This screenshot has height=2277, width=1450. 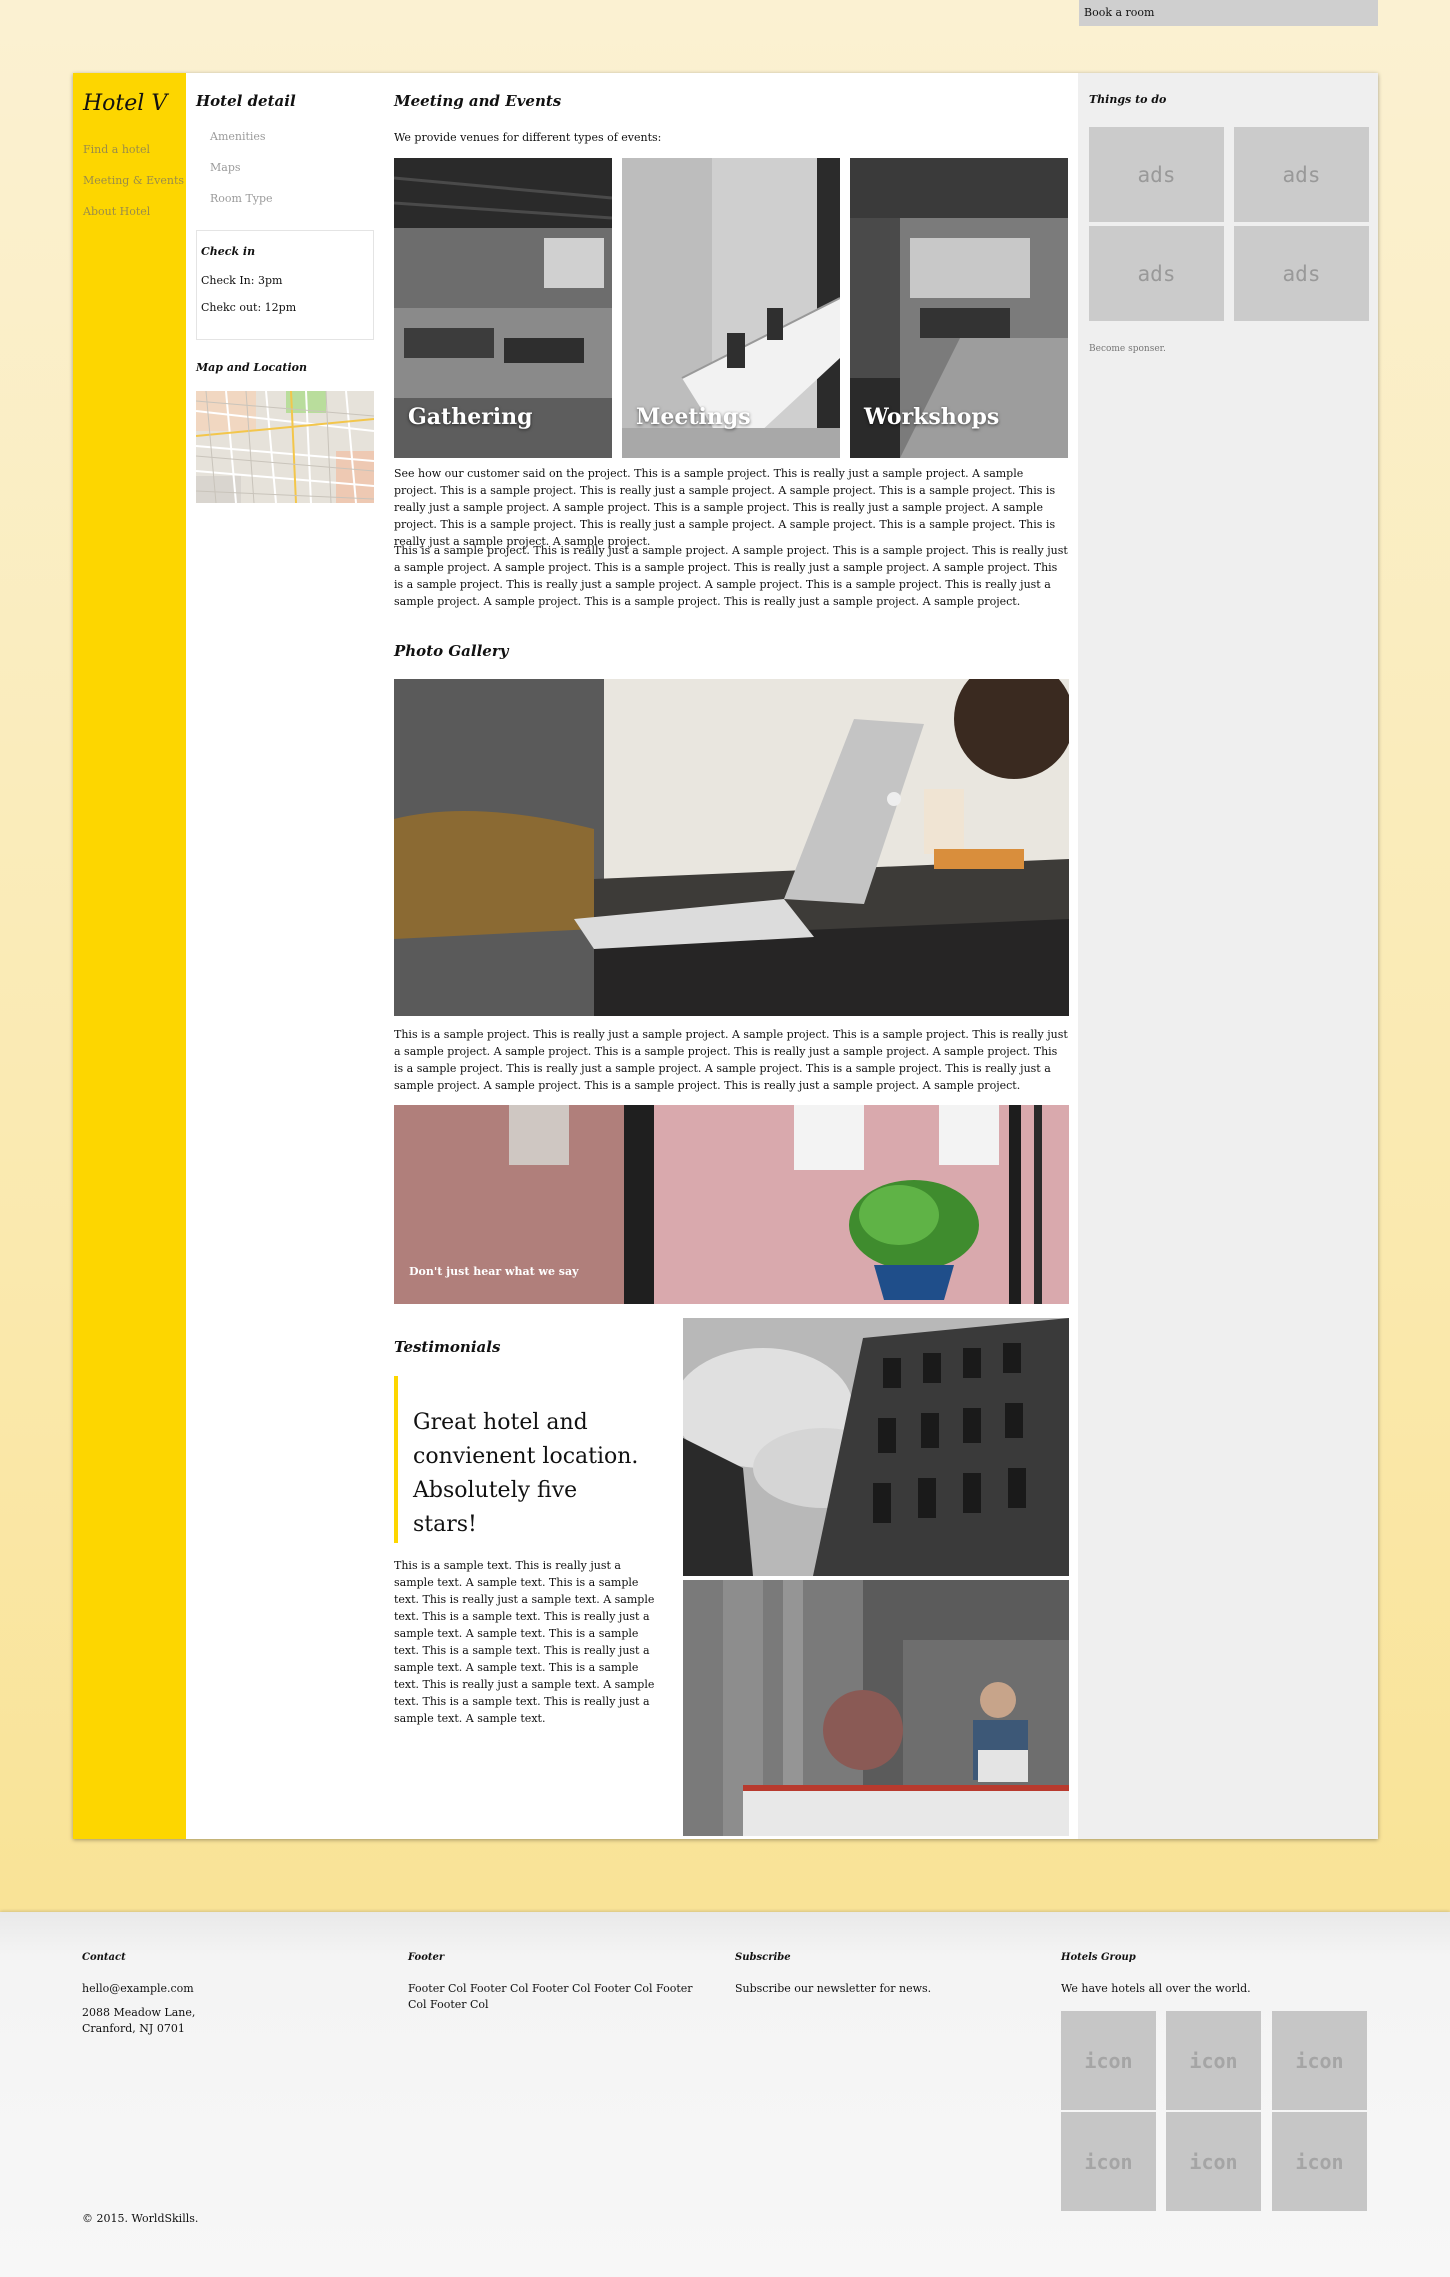 What do you see at coordinates (242, 280) in the screenshot?
I see `checkin-time: Check In: 3pm` at bounding box center [242, 280].